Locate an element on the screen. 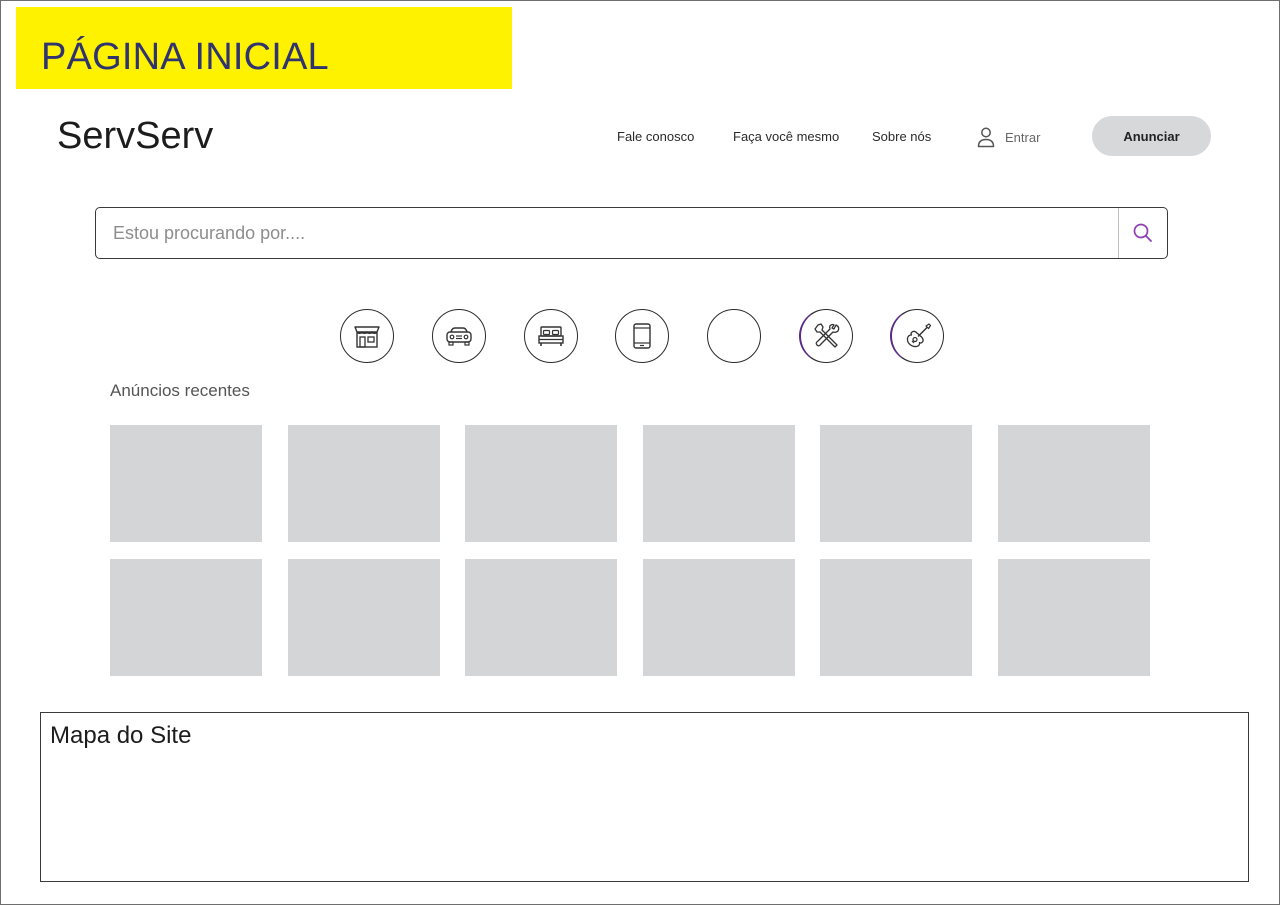 The height and width of the screenshot is (905, 1280). blank-icon is located at coordinates (734, 336).